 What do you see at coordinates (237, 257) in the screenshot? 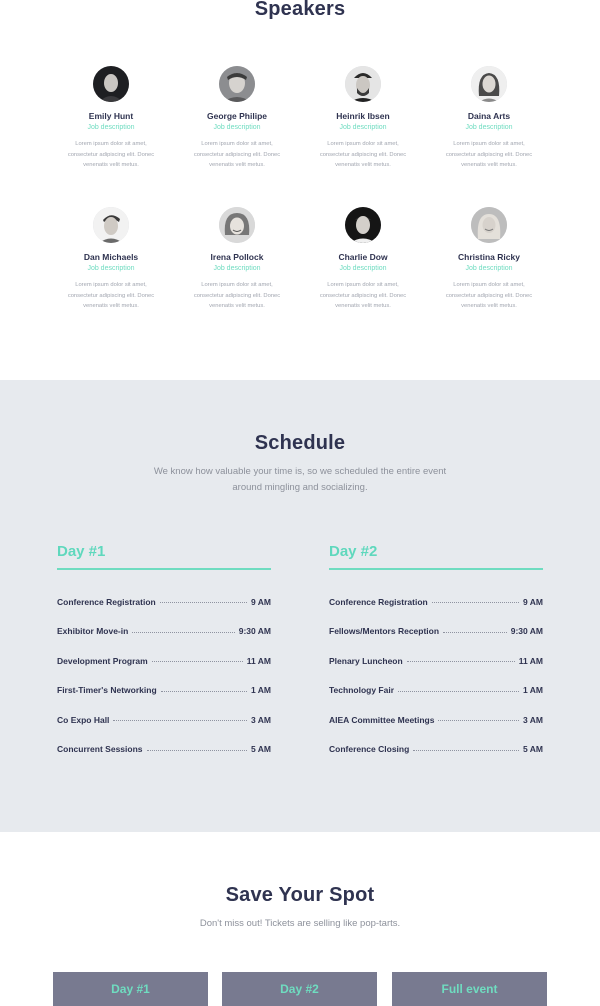
I see `speaker-name: Irena Pollock` at bounding box center [237, 257].